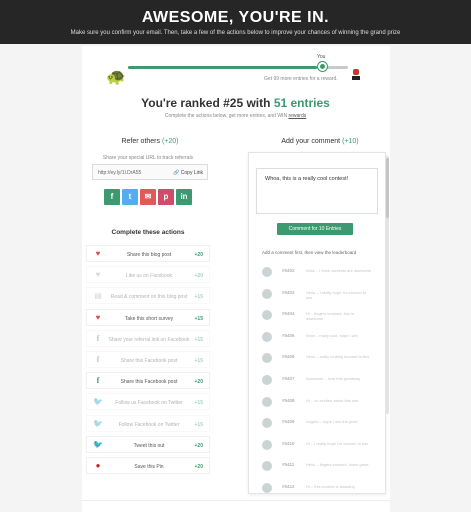 This screenshot has height=512, width=471. What do you see at coordinates (288, 292) in the screenshot?
I see `comment-user-id: #5403` at bounding box center [288, 292].